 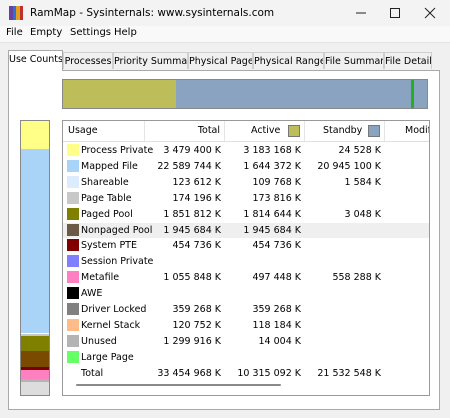 What do you see at coordinates (430, 13) in the screenshot?
I see `close-icon` at bounding box center [430, 13].